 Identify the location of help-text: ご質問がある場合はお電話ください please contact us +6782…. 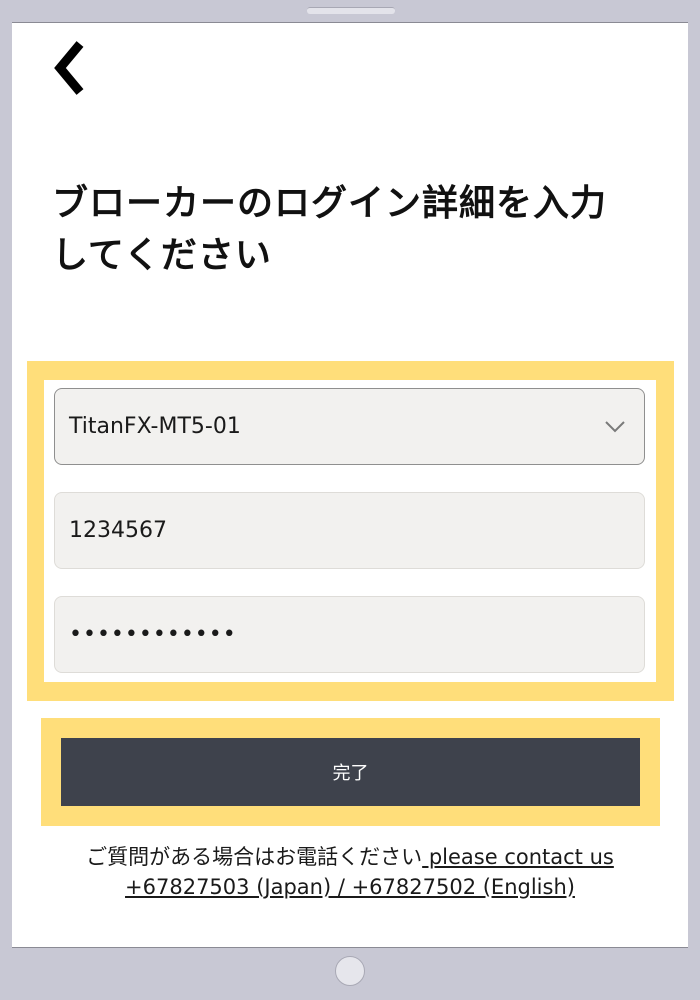
(350, 872).